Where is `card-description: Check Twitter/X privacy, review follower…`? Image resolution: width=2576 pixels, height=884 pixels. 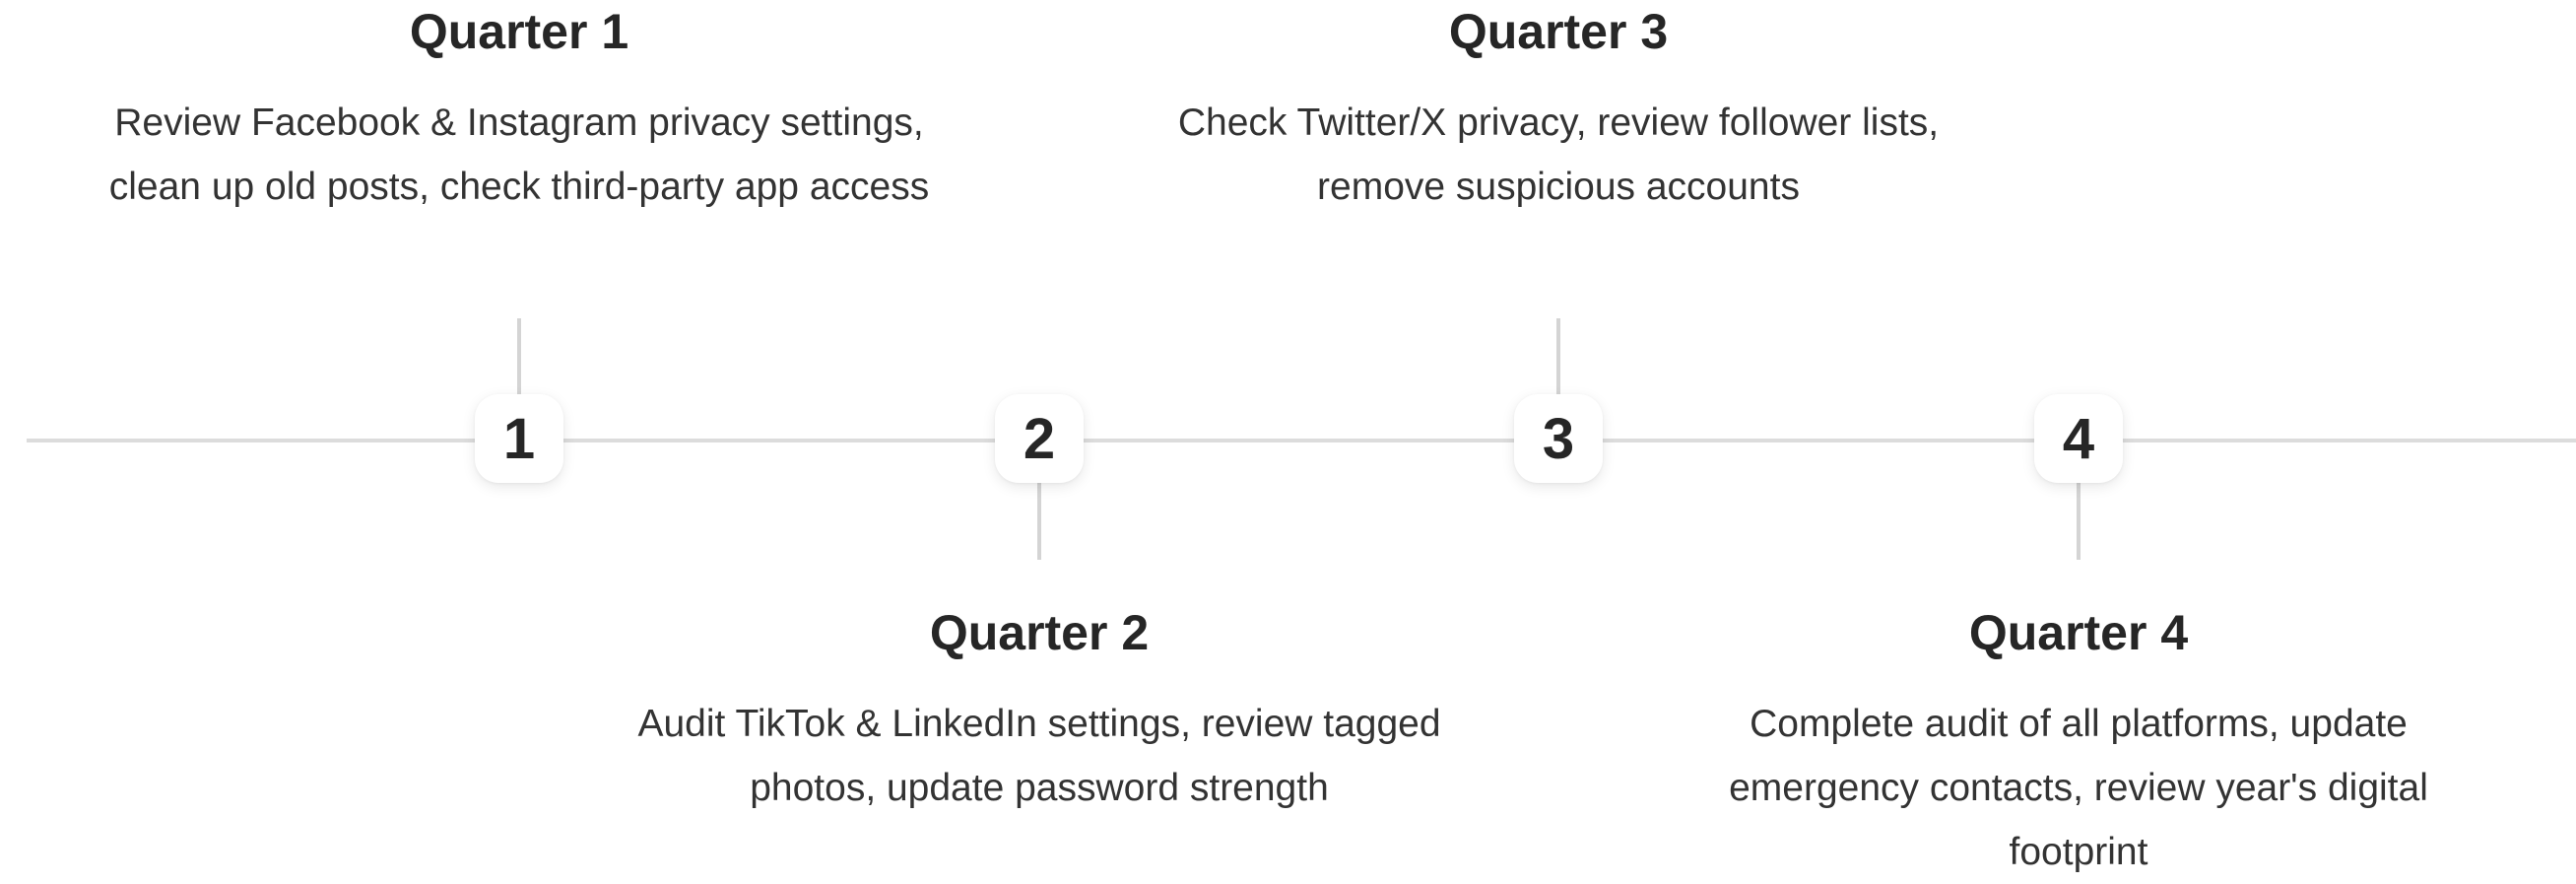
card-description: Check Twitter/X privacy, review follower… is located at coordinates (1559, 155).